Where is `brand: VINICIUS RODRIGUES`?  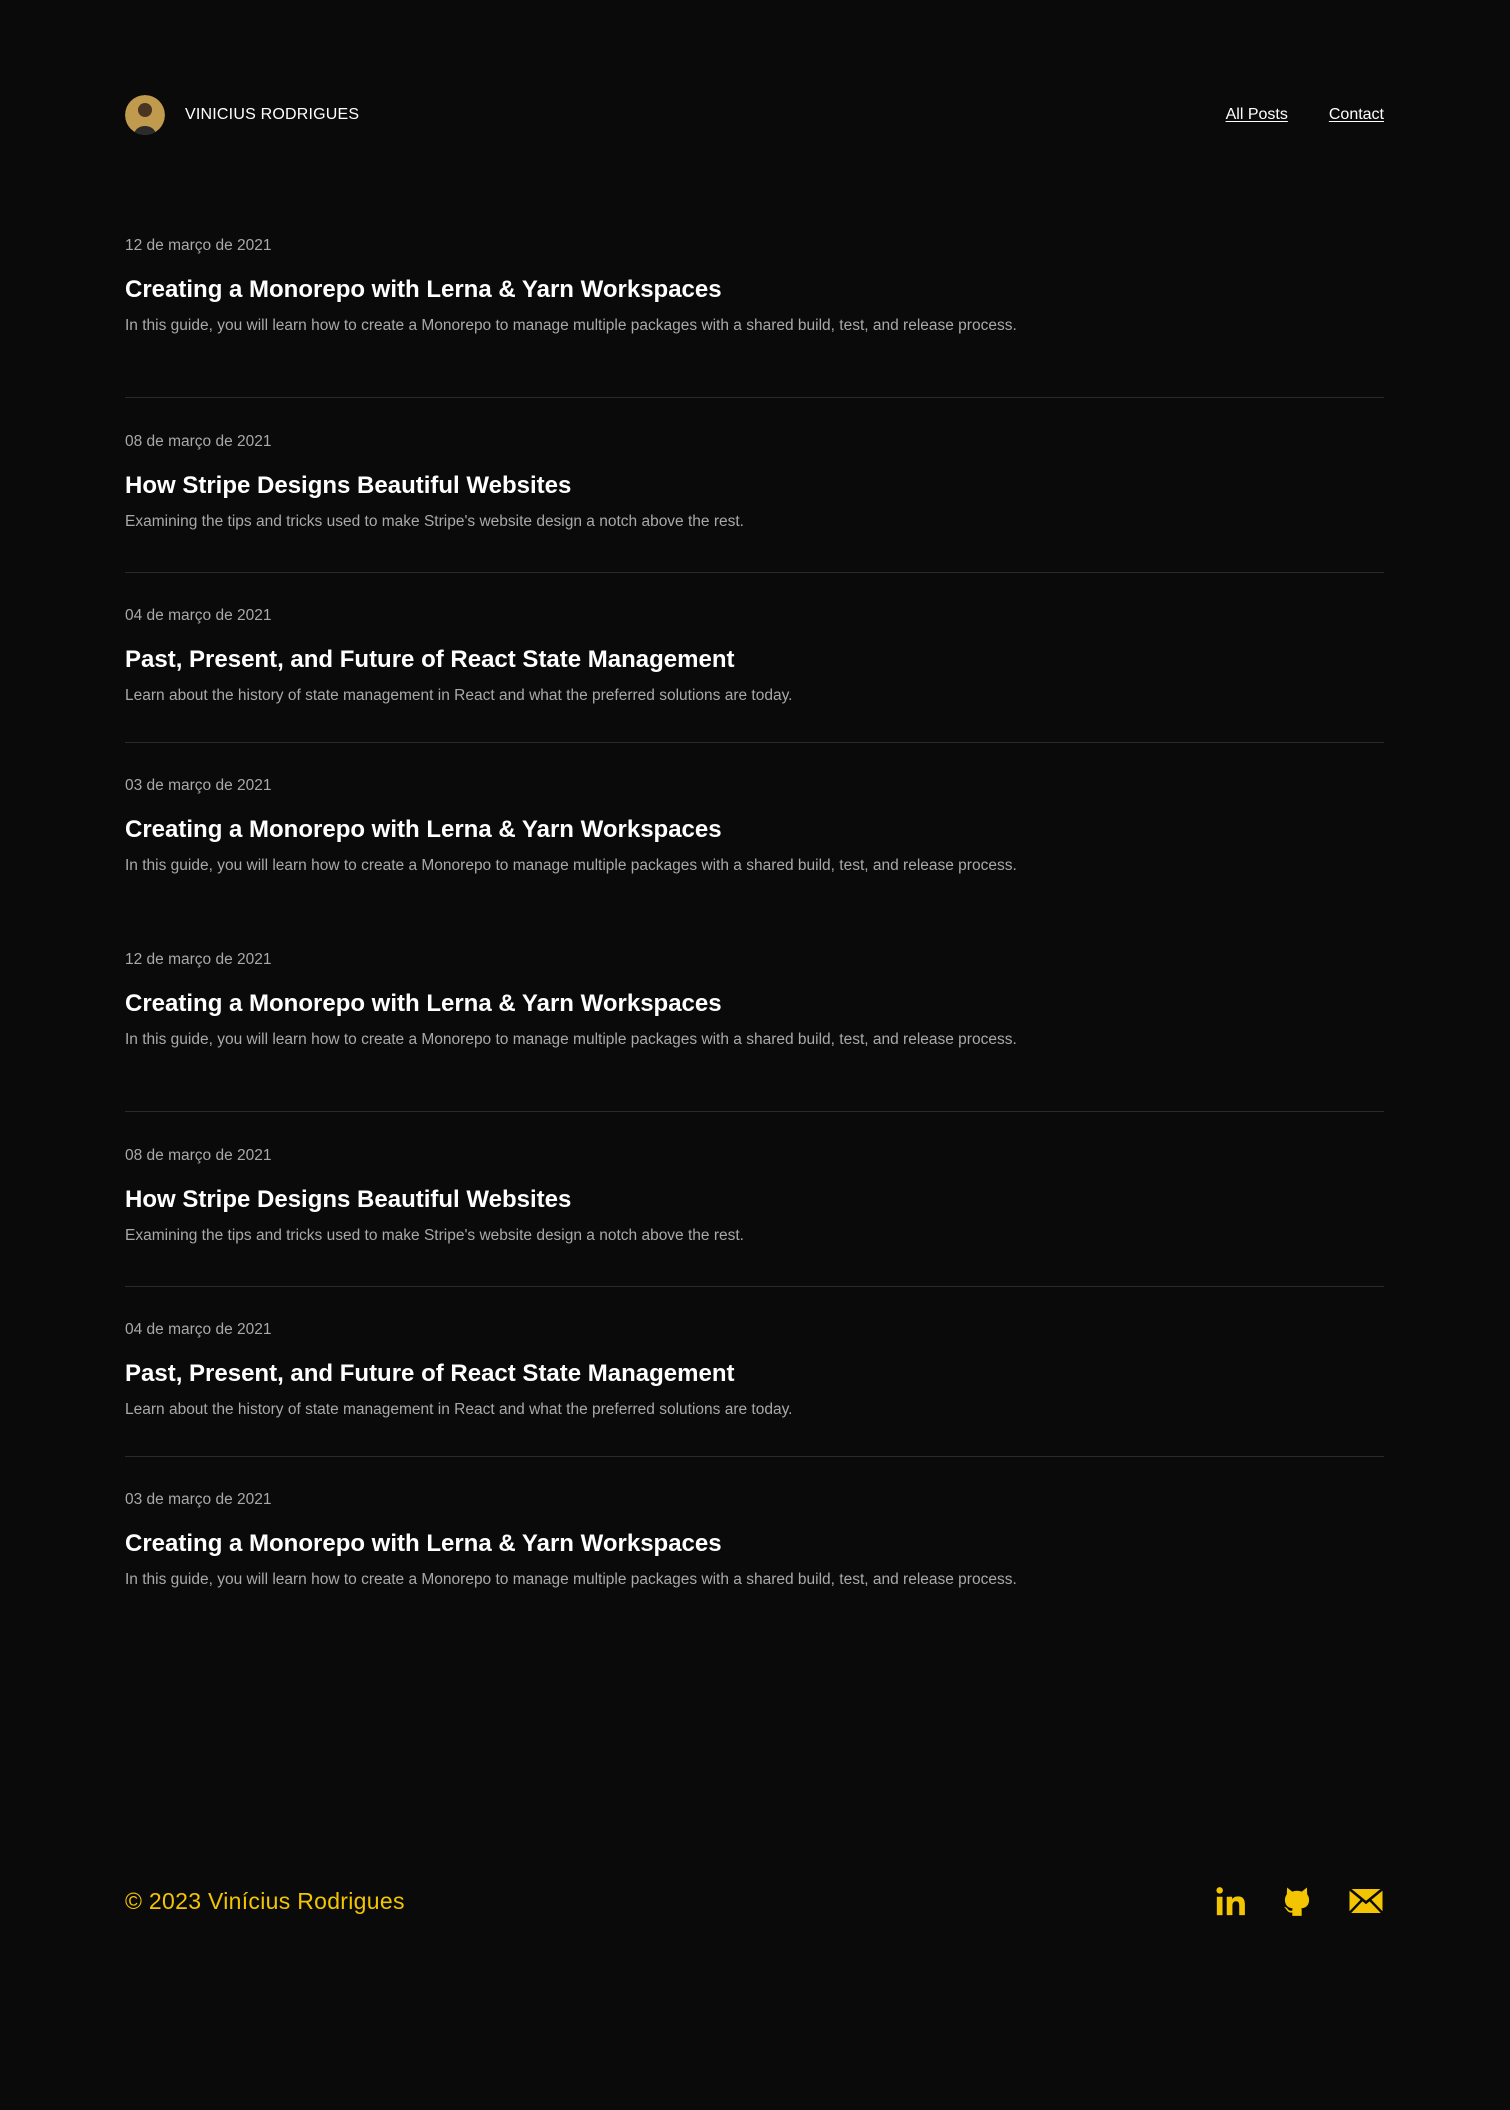
brand: VINICIUS RODRIGUES is located at coordinates (242, 115).